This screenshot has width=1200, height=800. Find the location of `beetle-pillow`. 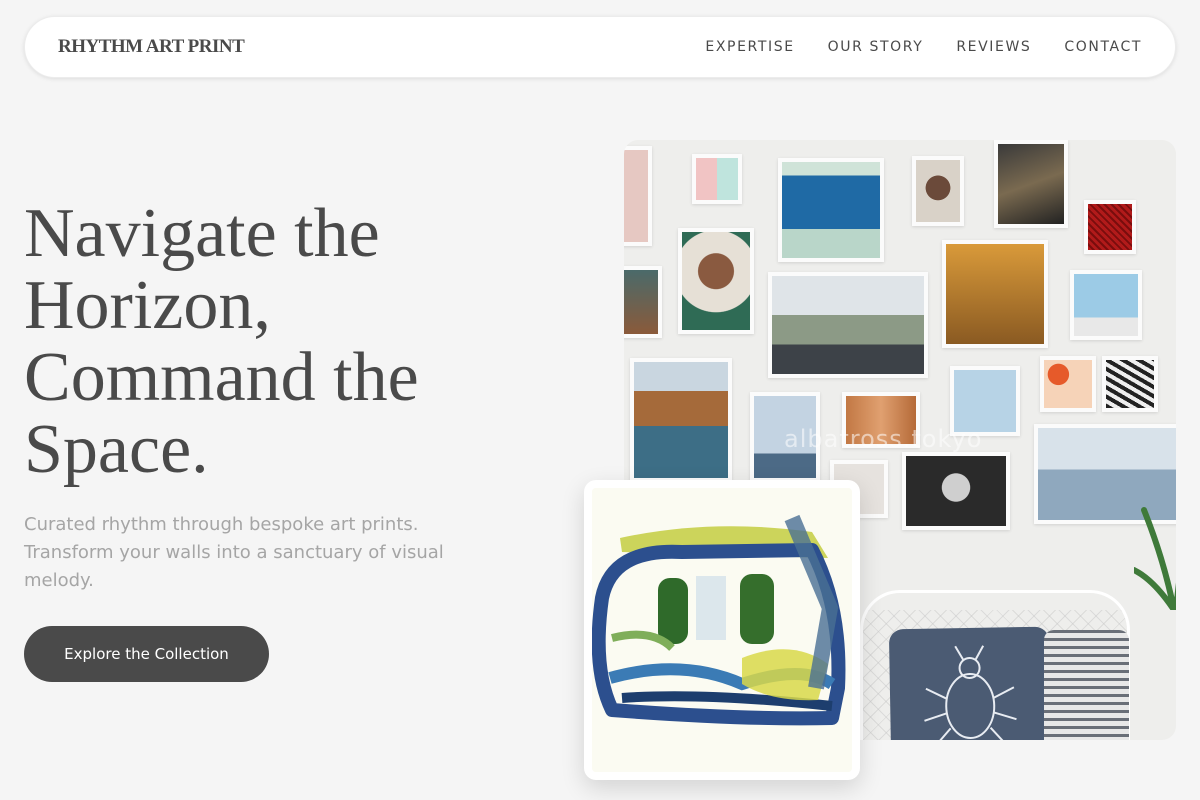

beetle-pillow is located at coordinates (970, 683).